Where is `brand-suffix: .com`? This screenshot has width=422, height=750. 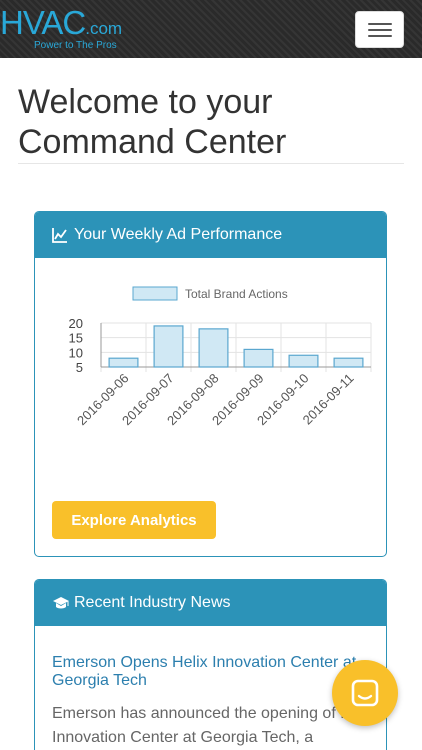
brand-suffix: .com is located at coordinates (104, 28).